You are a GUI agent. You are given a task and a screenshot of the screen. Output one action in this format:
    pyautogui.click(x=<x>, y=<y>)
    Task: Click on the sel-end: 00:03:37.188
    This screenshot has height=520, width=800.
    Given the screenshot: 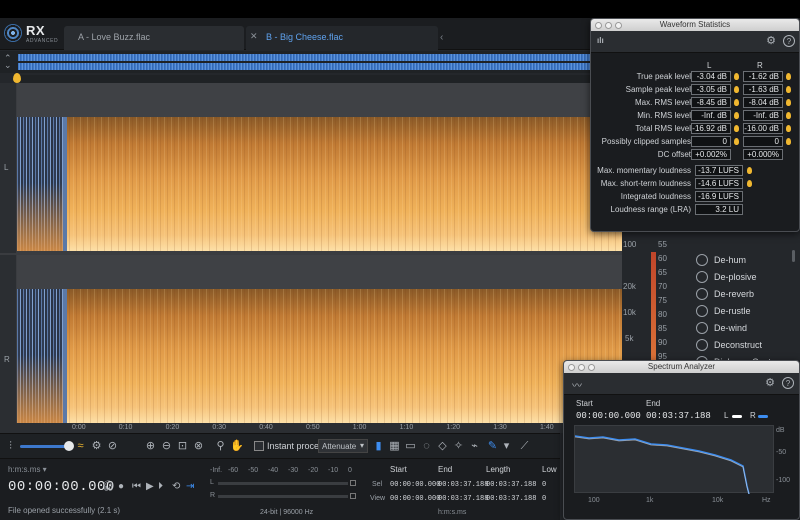 What is the action you would take?
    pyautogui.click(x=463, y=485)
    